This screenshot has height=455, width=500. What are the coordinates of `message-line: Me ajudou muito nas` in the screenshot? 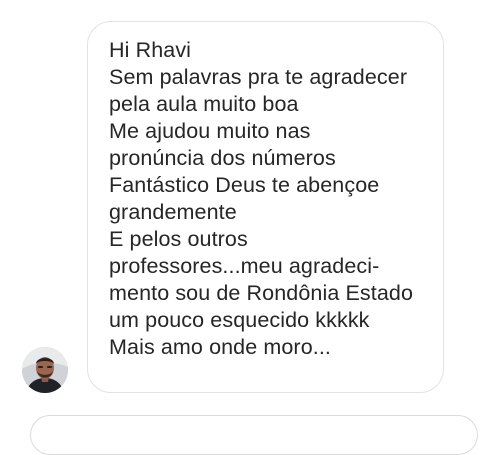 It's located at (210, 131).